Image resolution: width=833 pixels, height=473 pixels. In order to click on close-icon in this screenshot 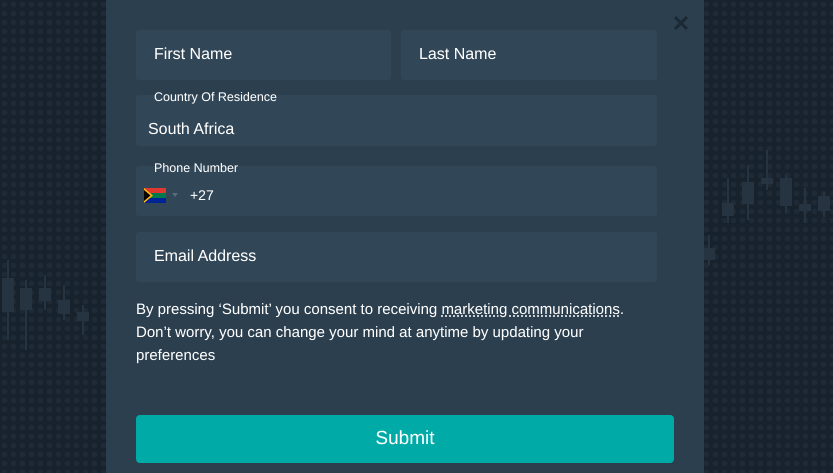, I will do `click(681, 23)`.